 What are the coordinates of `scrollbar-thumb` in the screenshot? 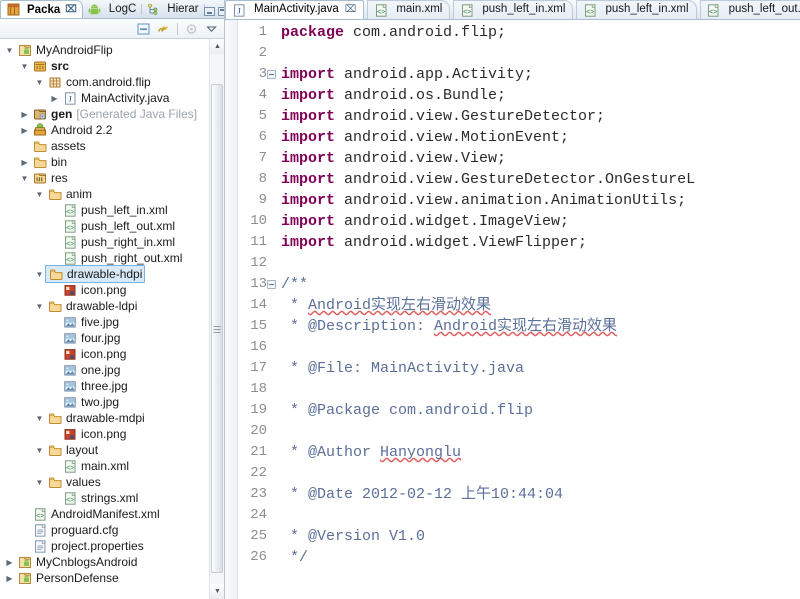 It's located at (217, 328).